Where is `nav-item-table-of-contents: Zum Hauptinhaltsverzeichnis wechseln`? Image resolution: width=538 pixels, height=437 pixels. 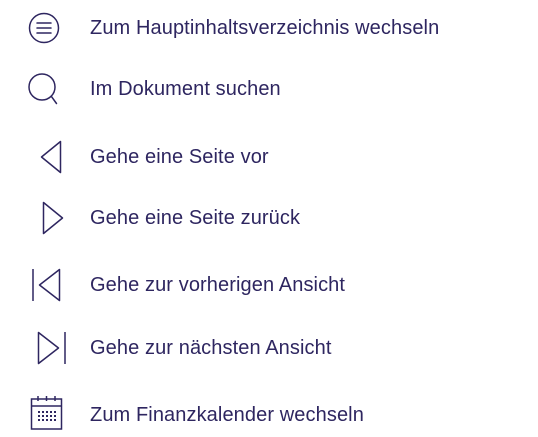
nav-item-table-of-contents: Zum Hauptinhaltsverzeichnis wechseln is located at coordinates (269, 28).